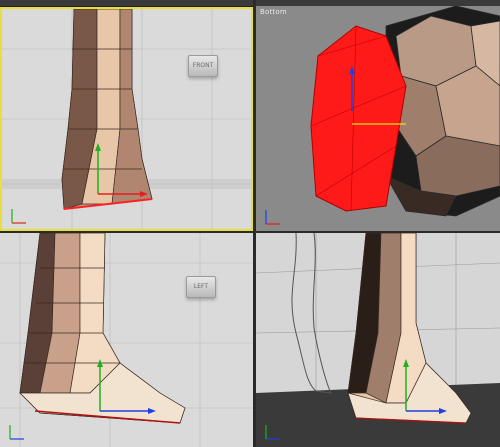  What do you see at coordinates (203, 66) in the screenshot?
I see `viewcube-front: FRONT` at bounding box center [203, 66].